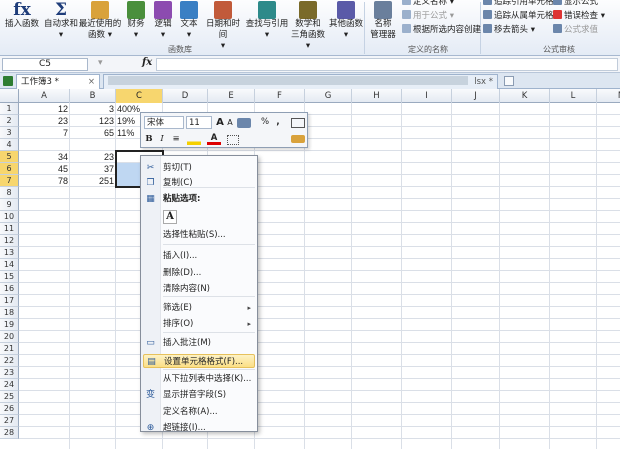 The height and width of the screenshot is (449, 620). What do you see at coordinates (93, 157) in the screenshot?
I see `cell-B5: 23` at bounding box center [93, 157].